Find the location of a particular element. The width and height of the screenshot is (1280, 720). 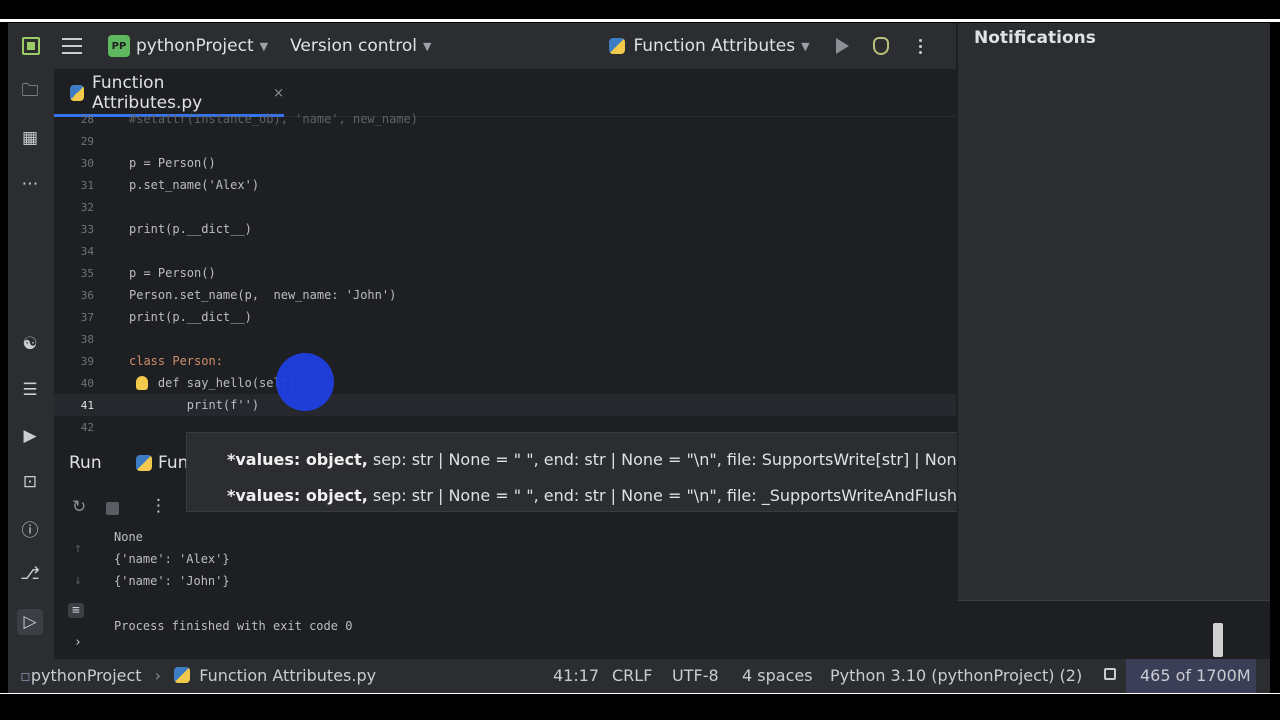

line-separator: CRLF is located at coordinates (632, 675).